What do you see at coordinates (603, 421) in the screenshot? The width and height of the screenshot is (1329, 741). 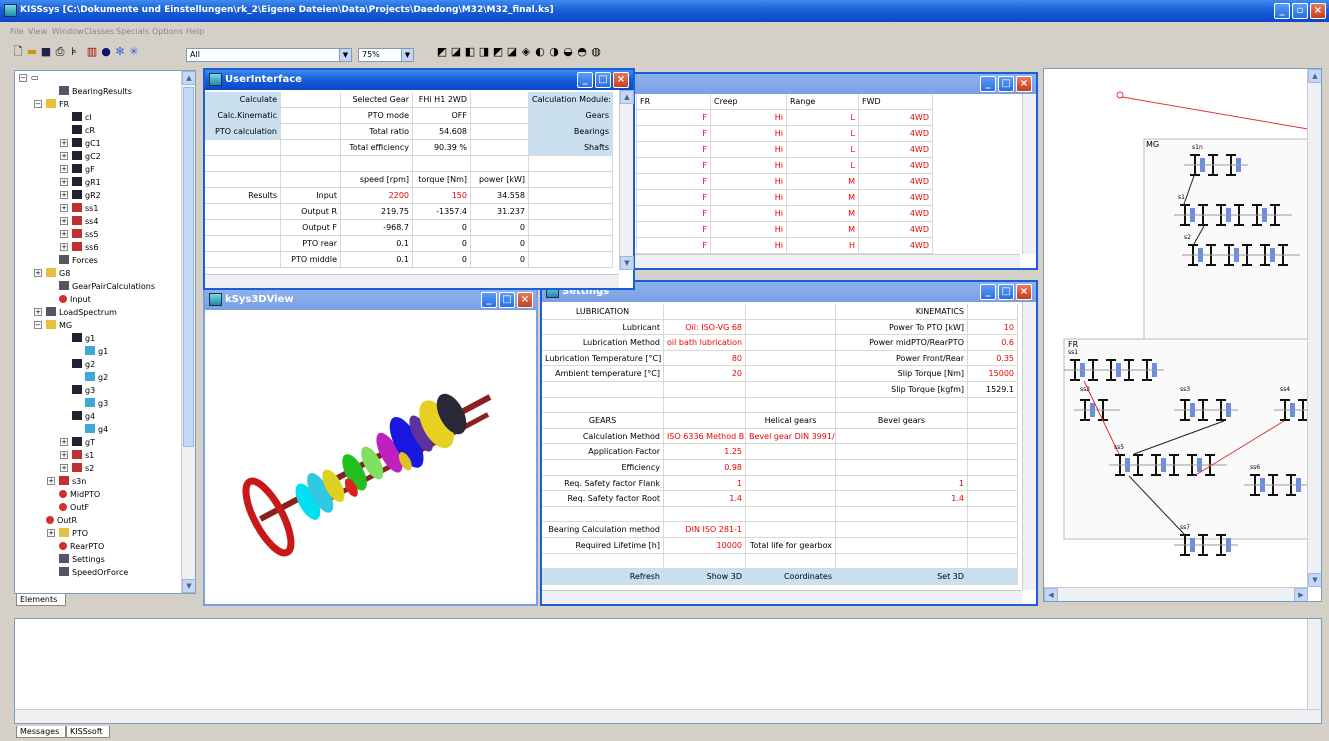 I see `setGrid-cell: GEARS` at bounding box center [603, 421].